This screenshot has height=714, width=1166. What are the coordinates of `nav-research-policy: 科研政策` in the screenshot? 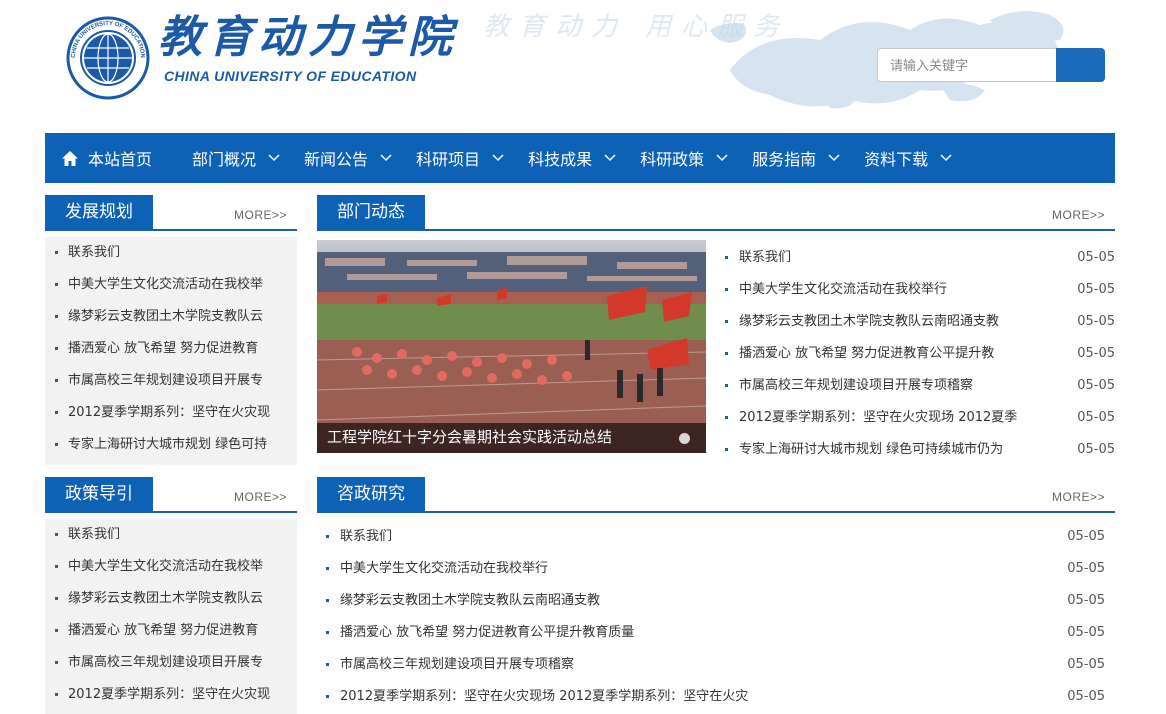 It's located at (684, 158).